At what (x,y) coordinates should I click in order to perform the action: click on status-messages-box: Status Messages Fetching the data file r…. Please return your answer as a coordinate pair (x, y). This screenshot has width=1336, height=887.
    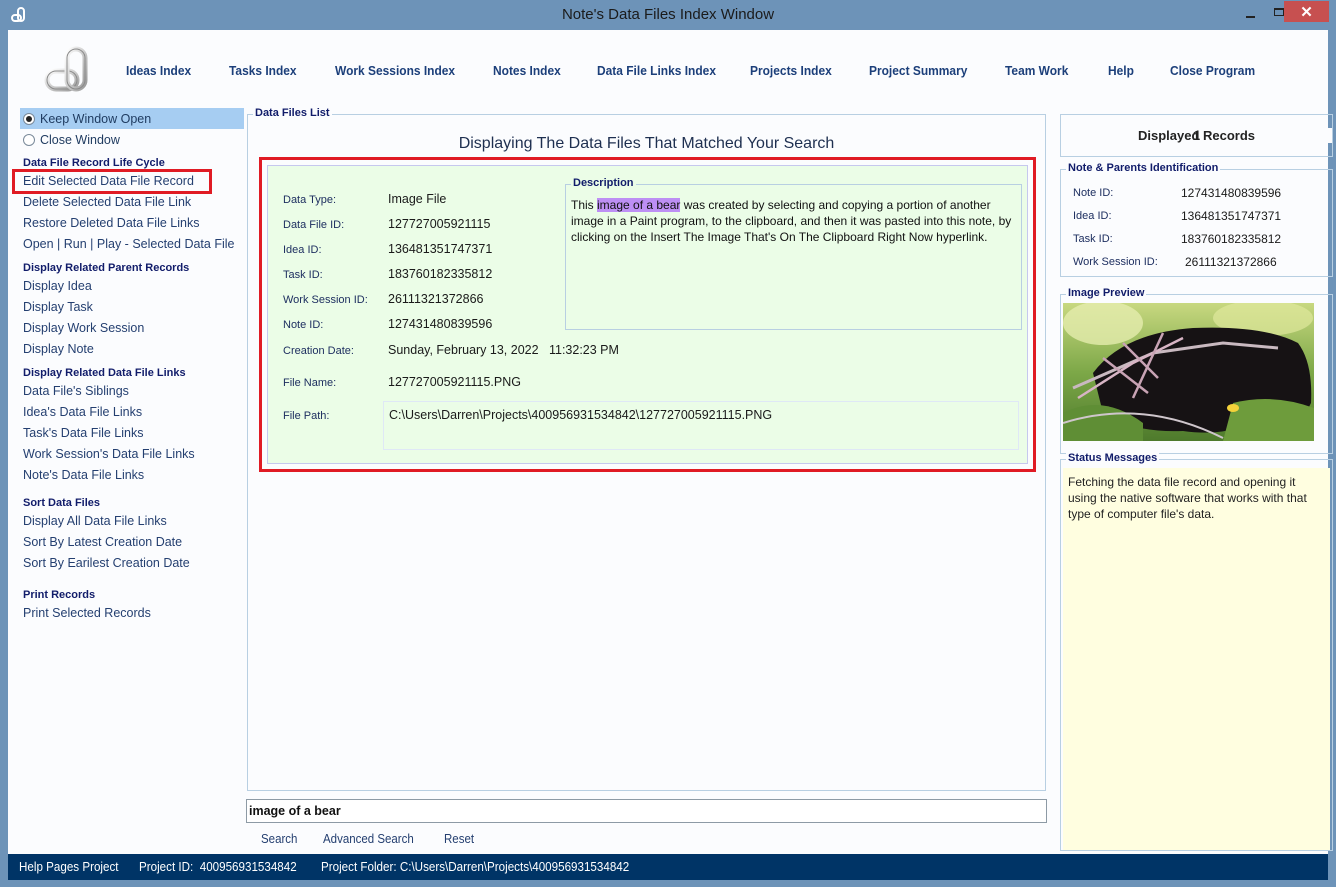
    Looking at the image, I should click on (1196, 651).